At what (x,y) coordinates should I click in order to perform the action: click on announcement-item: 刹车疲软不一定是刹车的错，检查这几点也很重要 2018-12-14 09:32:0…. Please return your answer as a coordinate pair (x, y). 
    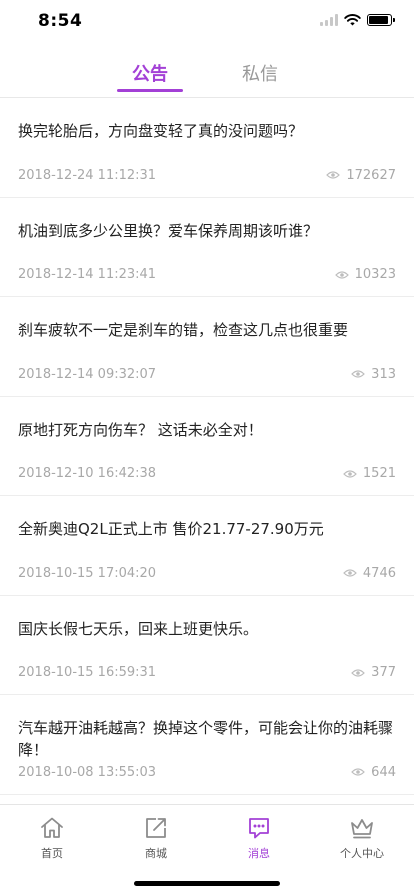
    Looking at the image, I should click on (207, 347).